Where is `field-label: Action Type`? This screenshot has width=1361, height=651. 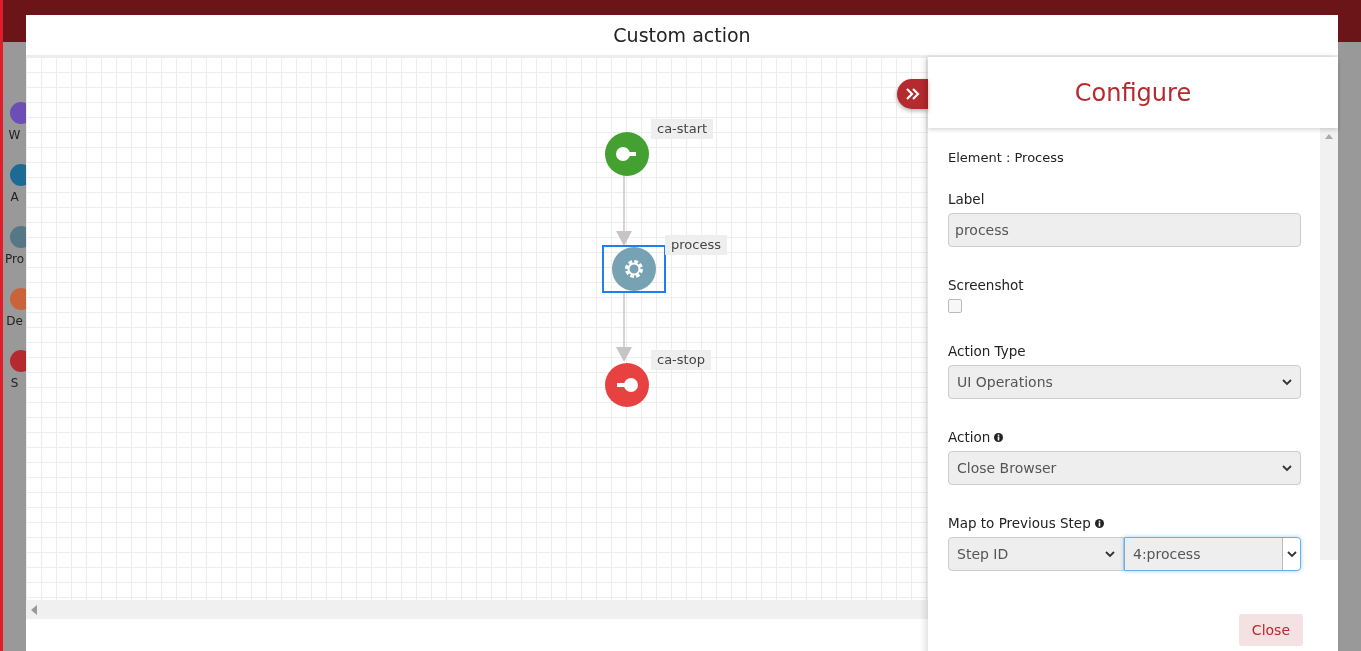 field-label: Action Type is located at coordinates (987, 351).